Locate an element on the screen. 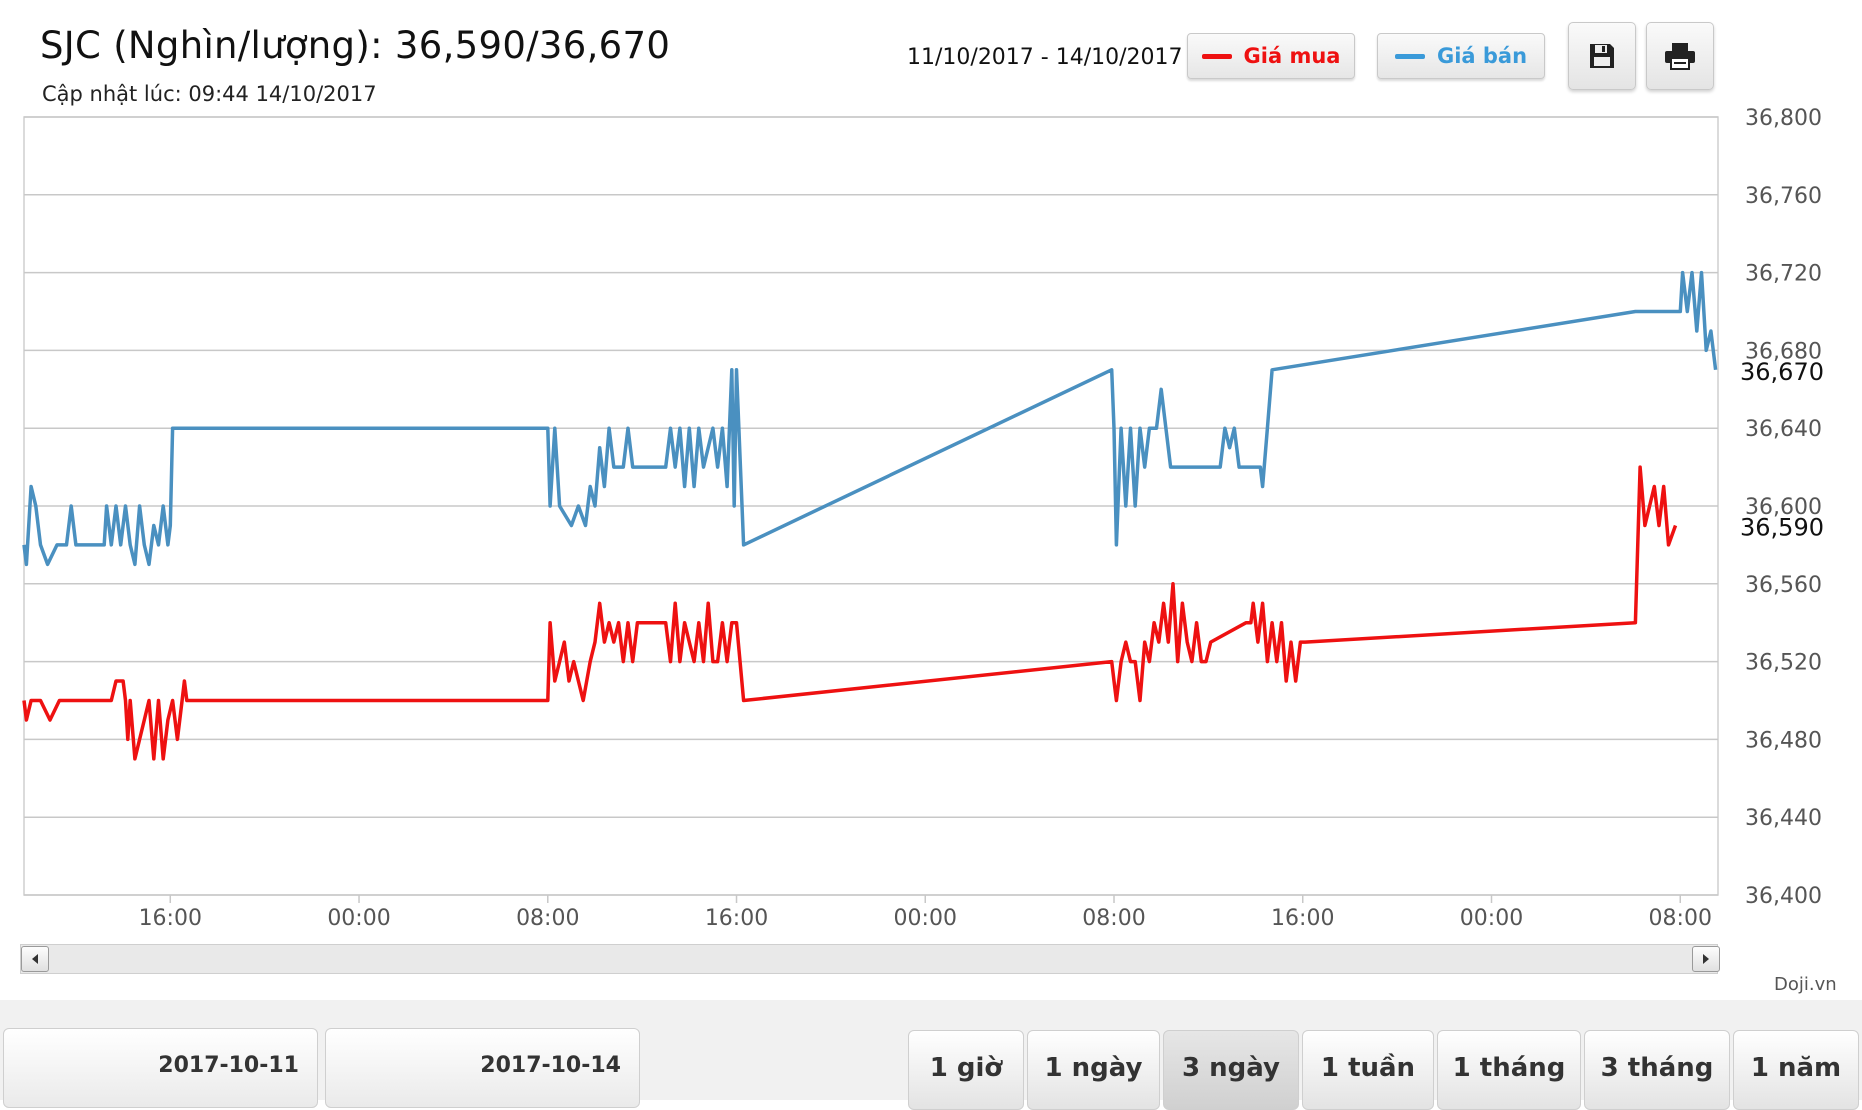 The width and height of the screenshot is (1862, 1110). range-1-day-label: 1 ngày is located at coordinates (1093, 1068).